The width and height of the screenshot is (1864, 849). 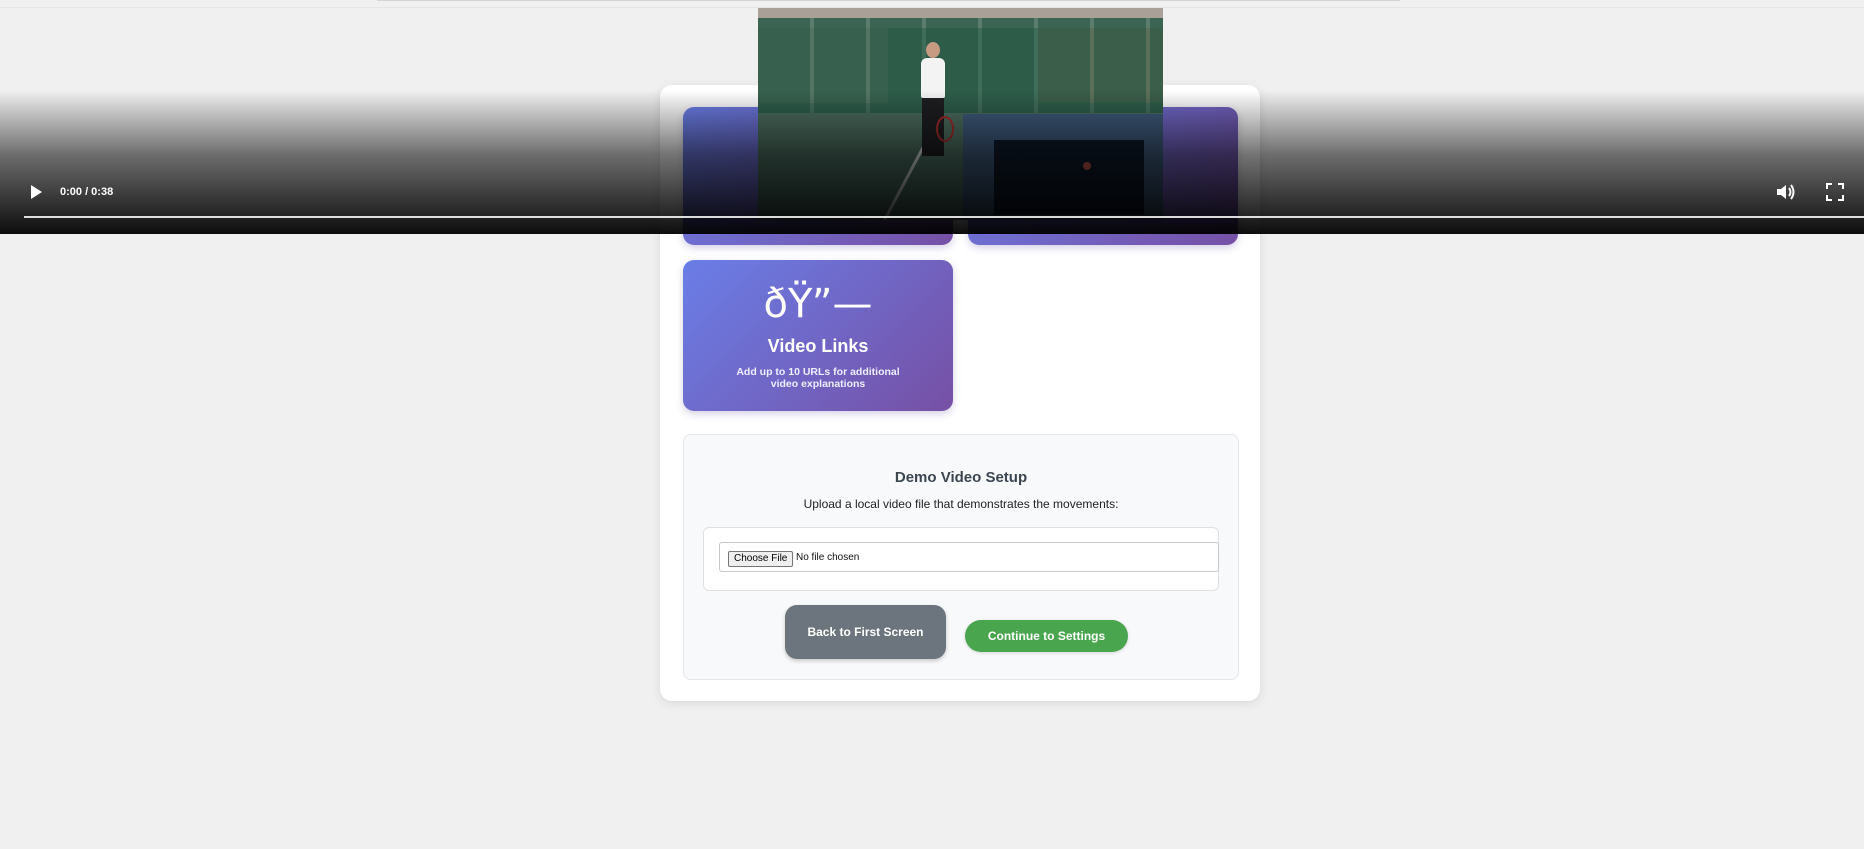 What do you see at coordinates (761, 559) in the screenshot?
I see `choose-file-button: Choose File` at bounding box center [761, 559].